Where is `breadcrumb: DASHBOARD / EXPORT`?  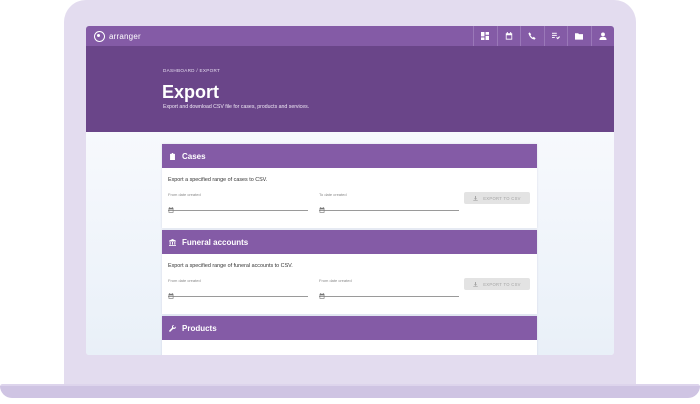 breadcrumb: DASHBOARD / EXPORT is located at coordinates (191, 70).